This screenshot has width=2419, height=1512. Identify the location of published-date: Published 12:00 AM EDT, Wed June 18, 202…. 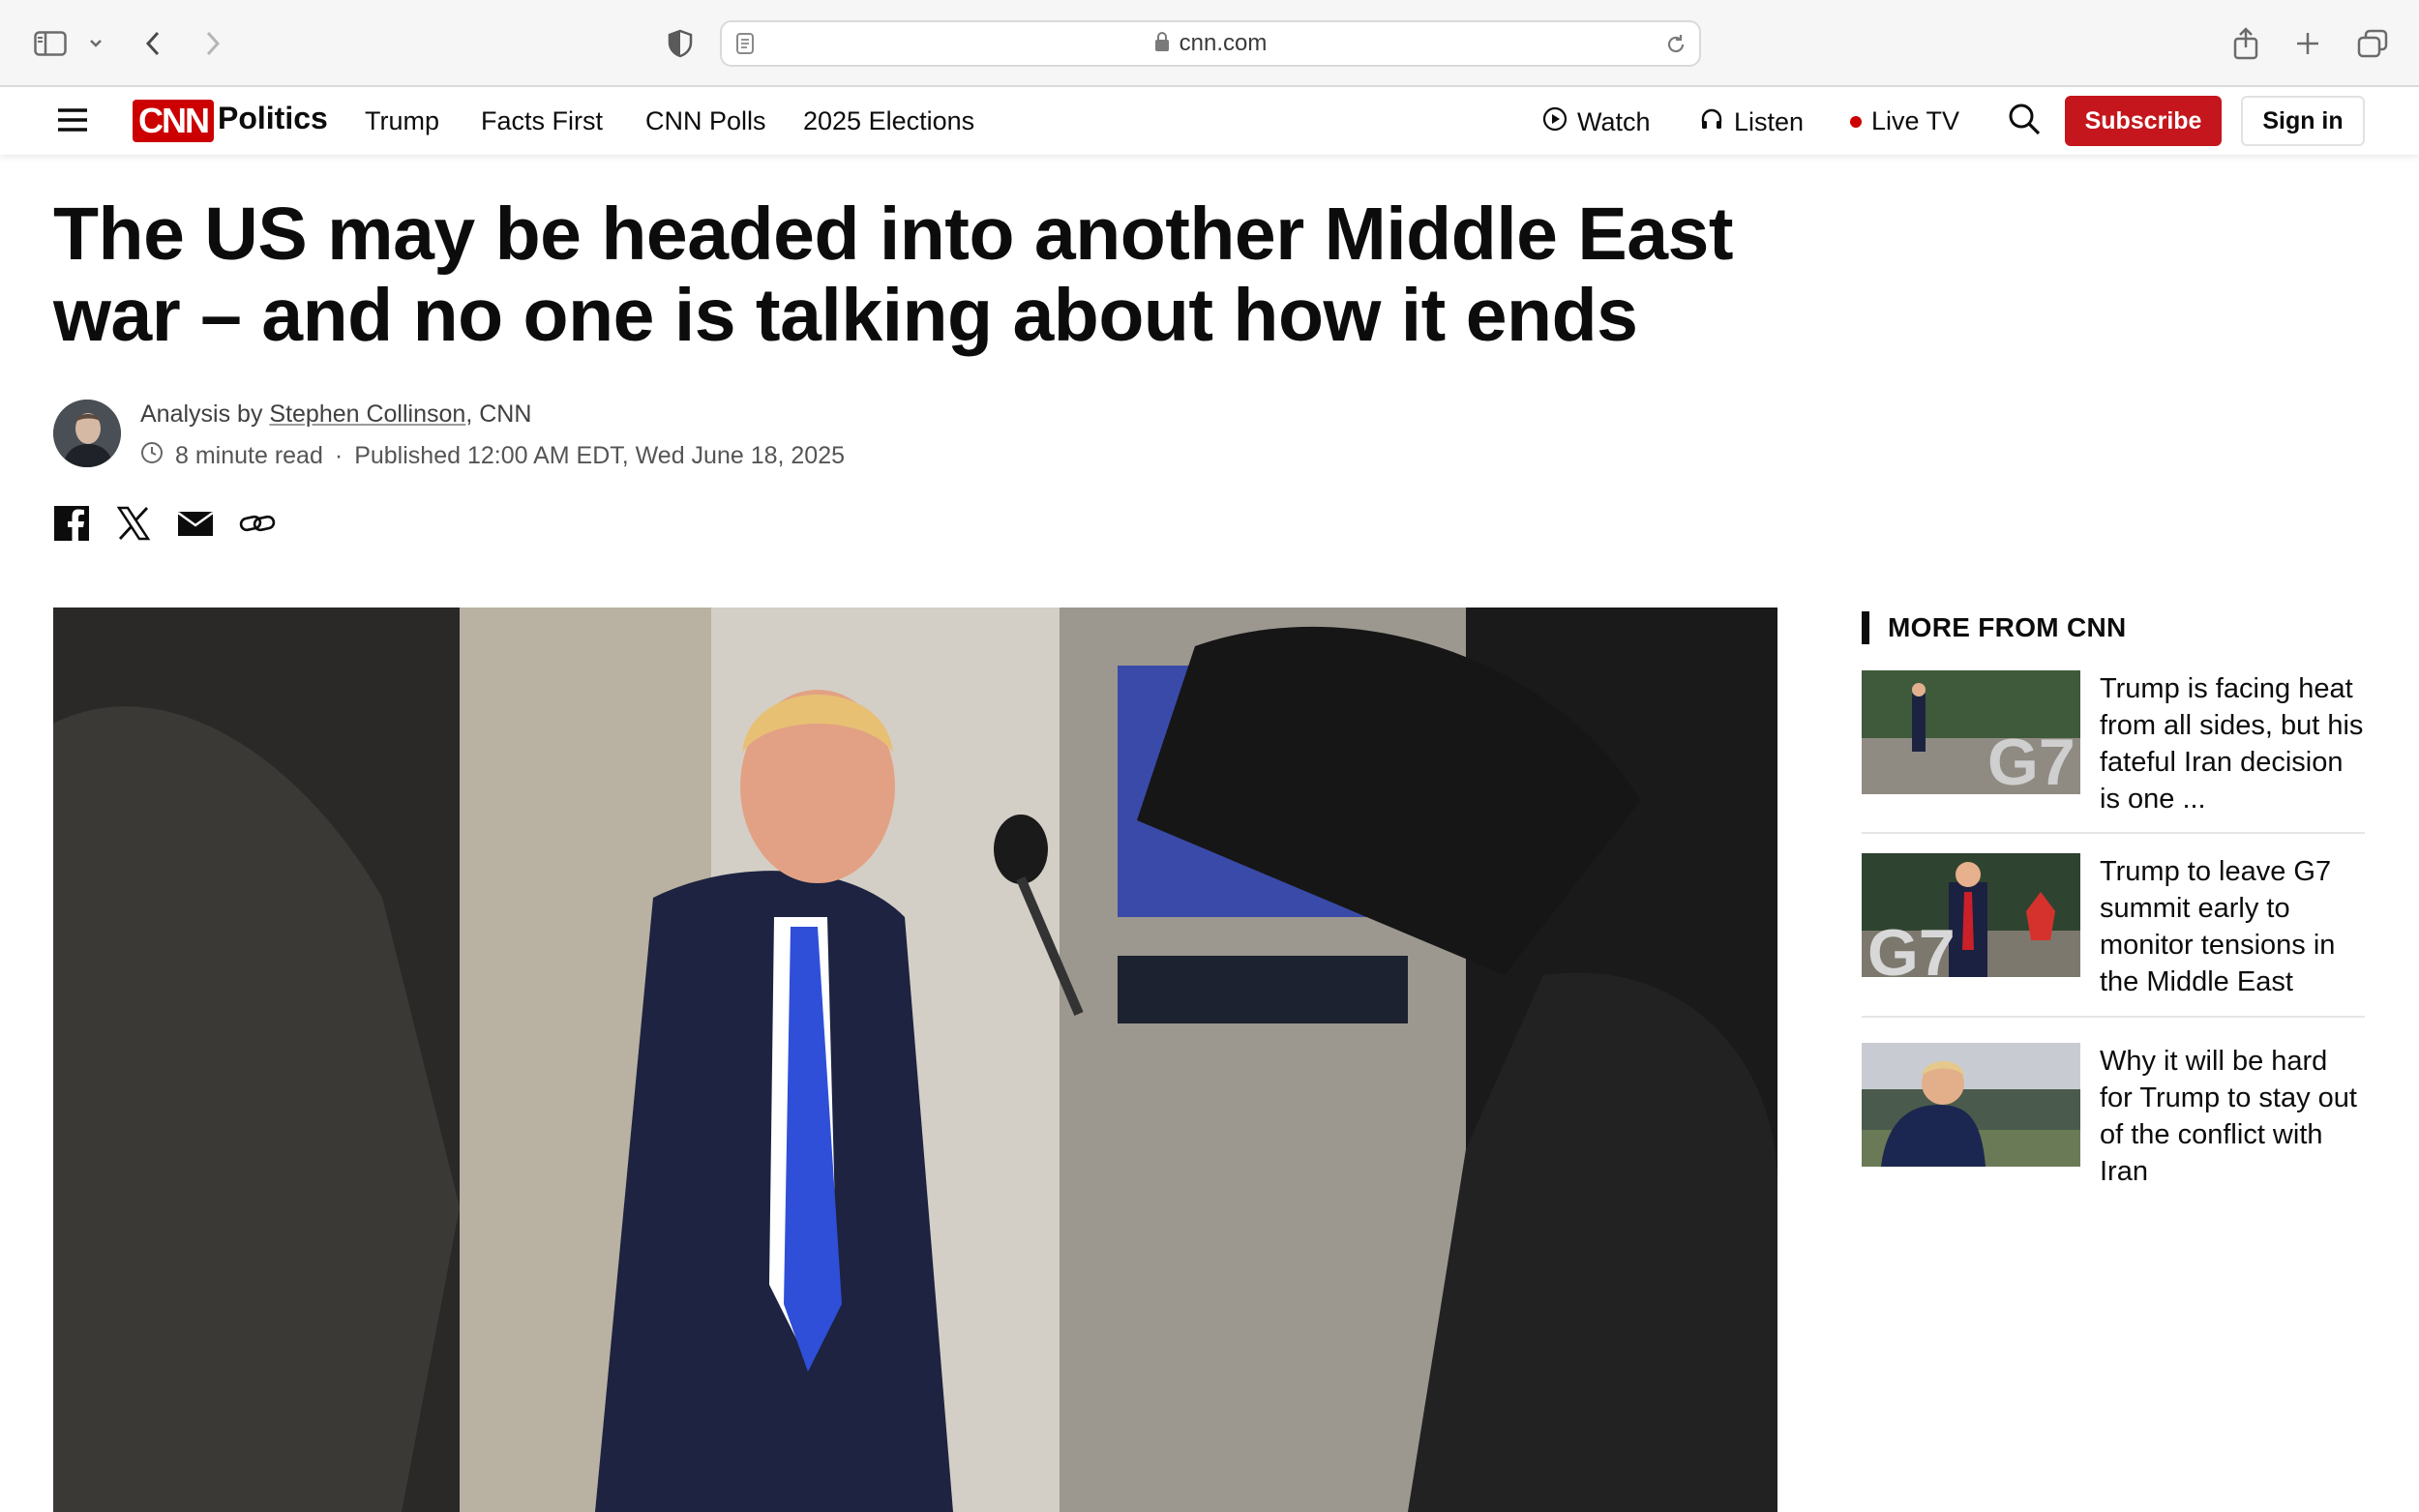
(600, 456).